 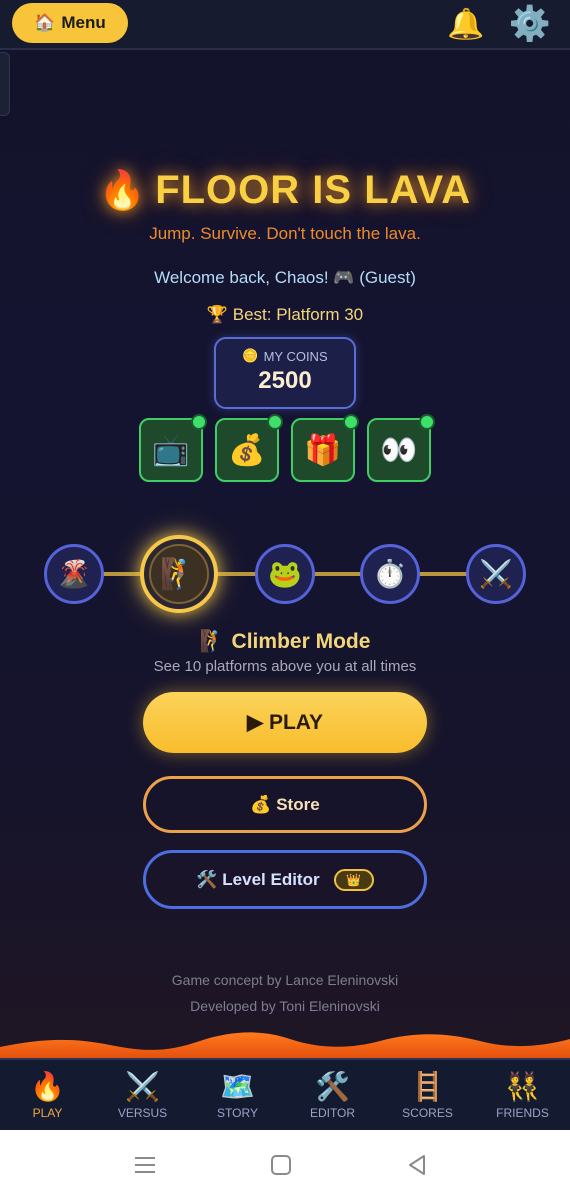 What do you see at coordinates (417, 1165) in the screenshot?
I see `back-icon` at bounding box center [417, 1165].